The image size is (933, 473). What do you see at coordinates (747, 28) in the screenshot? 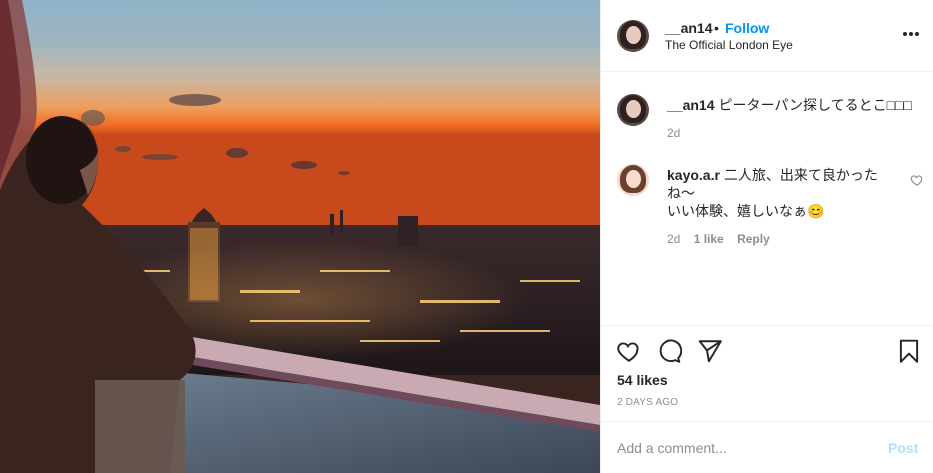
I see `follow-button: Follow` at bounding box center [747, 28].